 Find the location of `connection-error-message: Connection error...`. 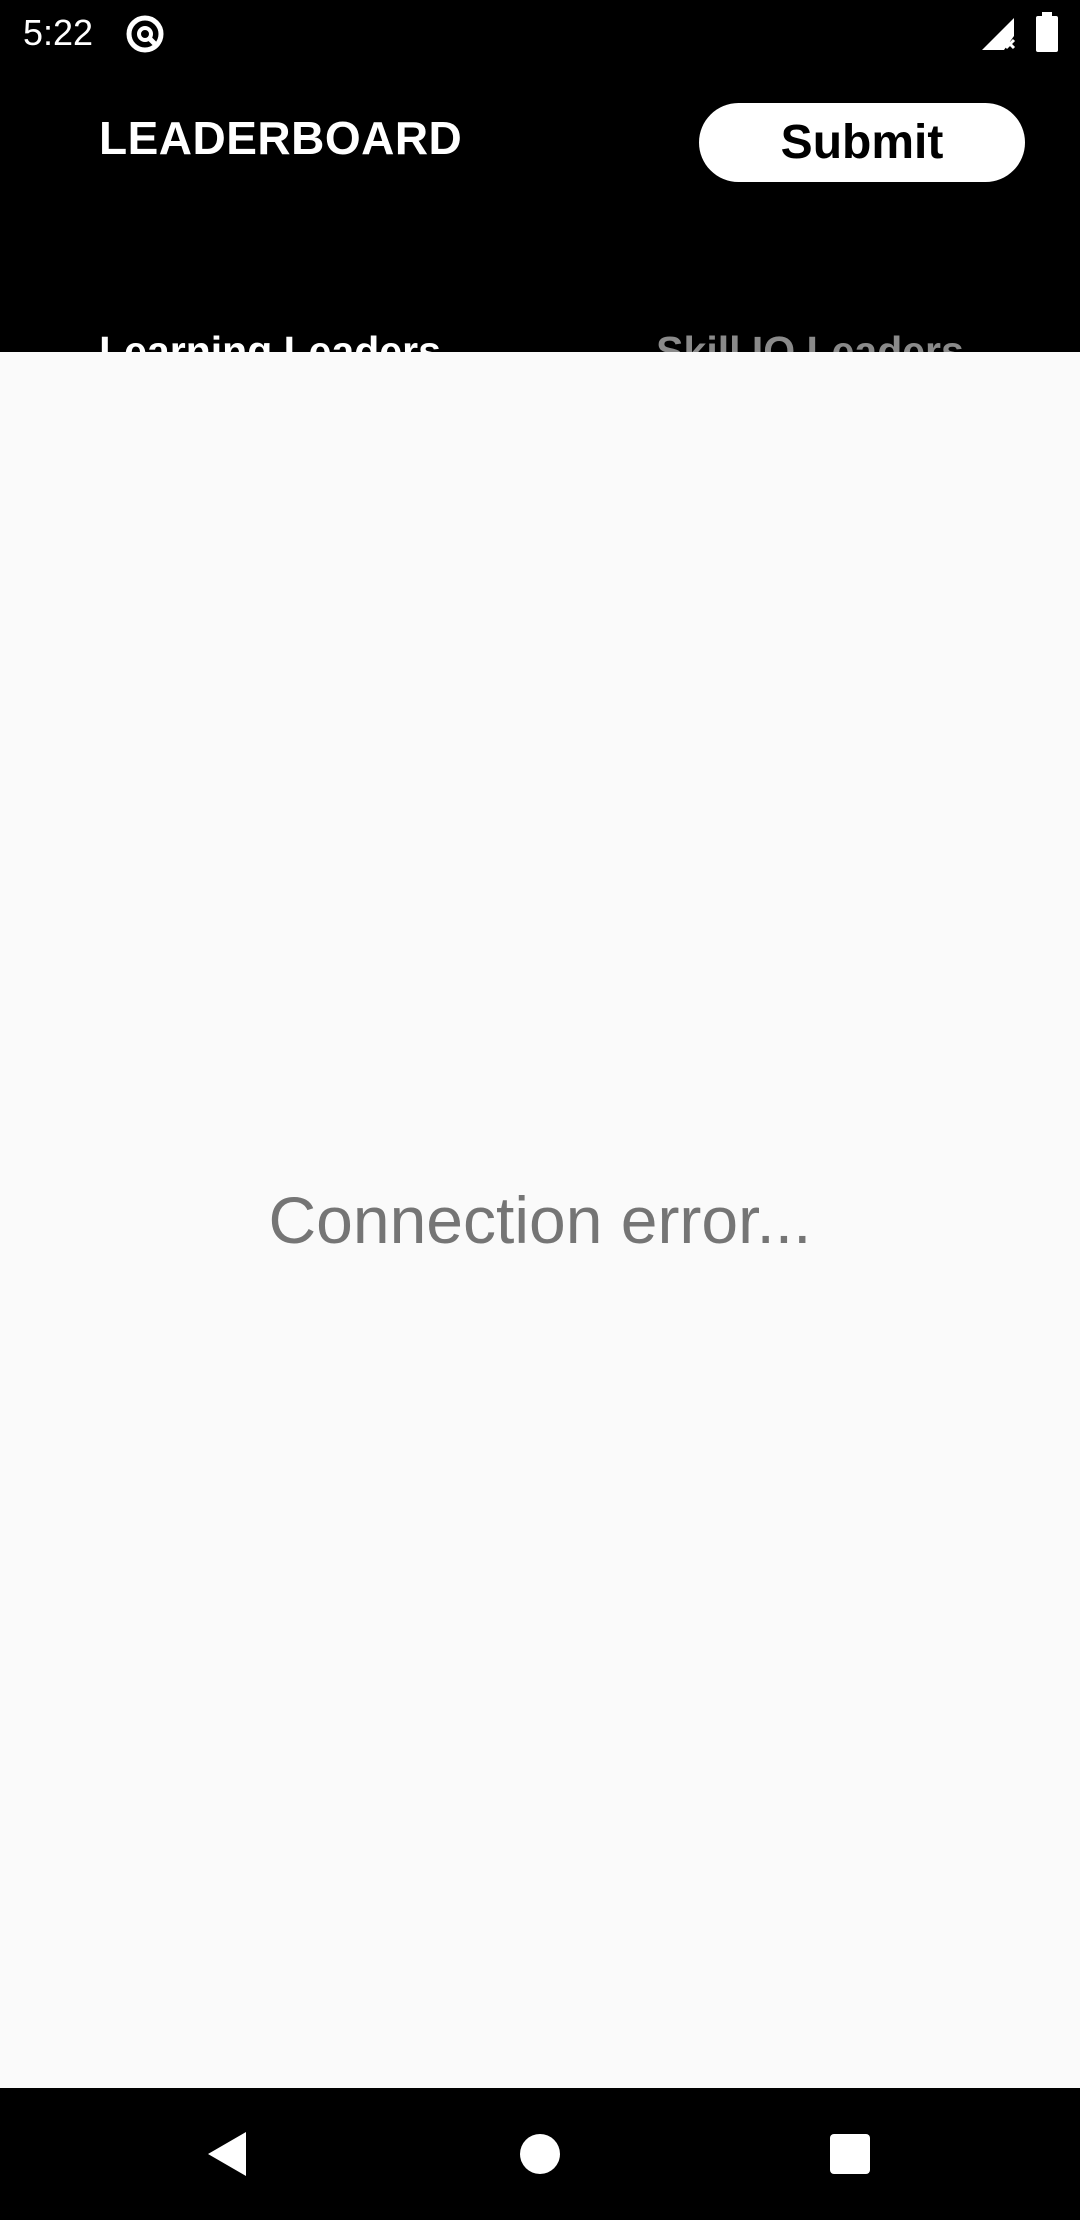

connection-error-message: Connection error... is located at coordinates (540, 1220).